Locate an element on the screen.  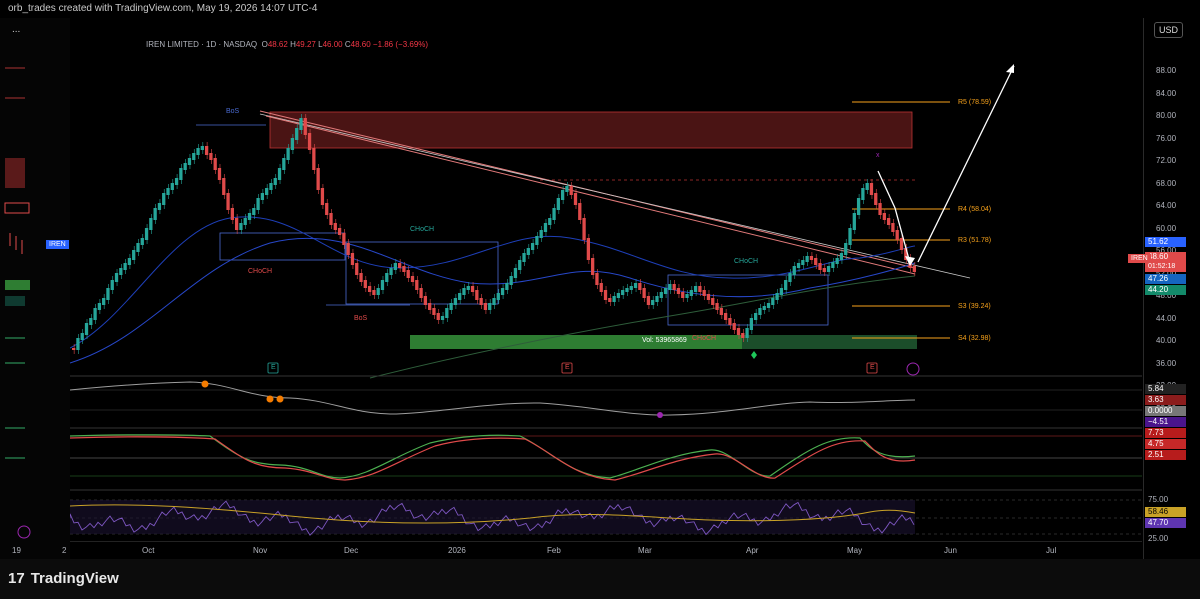
choch-label-3: CHoCH is located at coordinates (746, 261).